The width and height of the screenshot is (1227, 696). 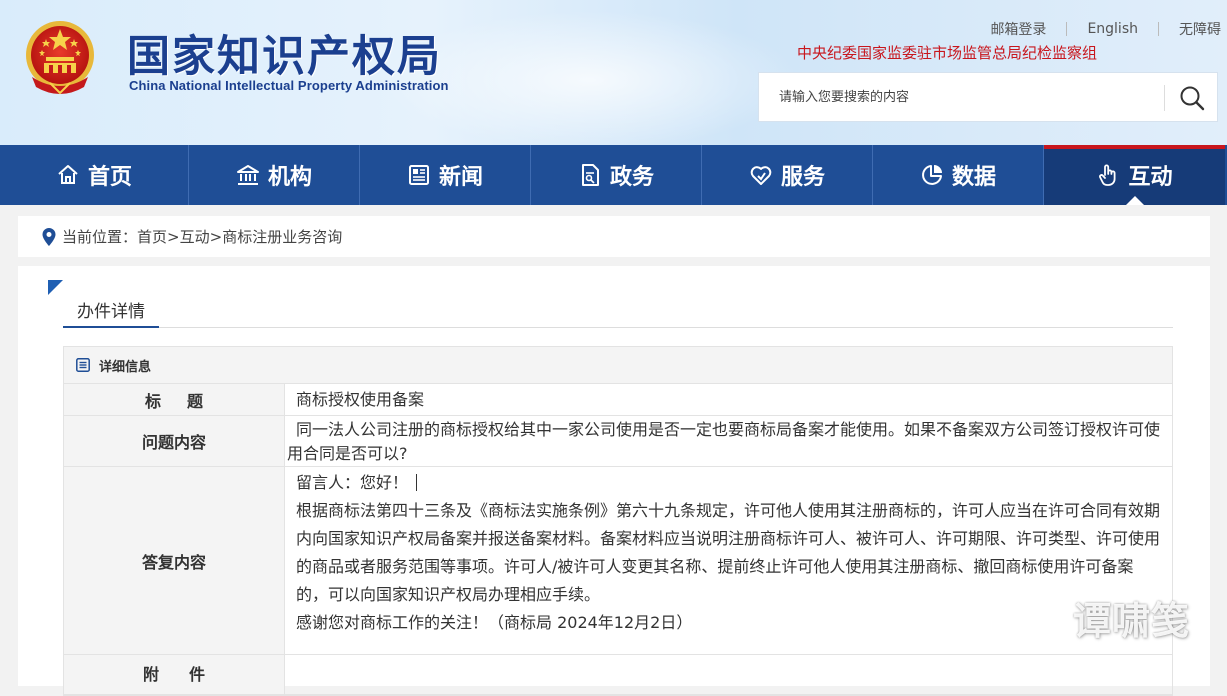 I want to click on location-pin-icon, so click(x=49, y=236).